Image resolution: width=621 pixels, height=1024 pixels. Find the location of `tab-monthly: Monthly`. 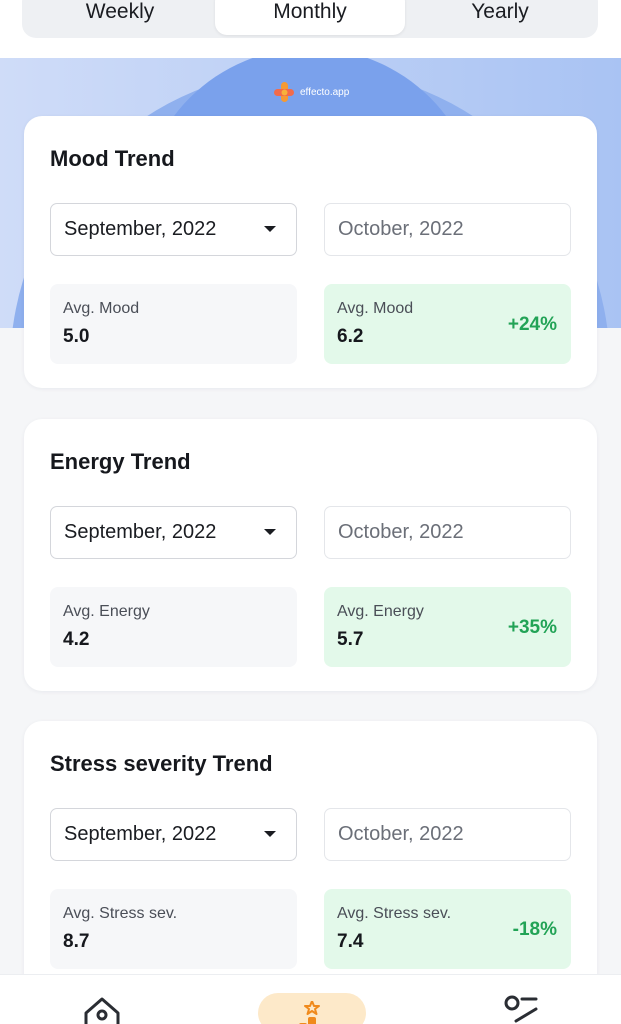

tab-monthly: Monthly is located at coordinates (310, 17).